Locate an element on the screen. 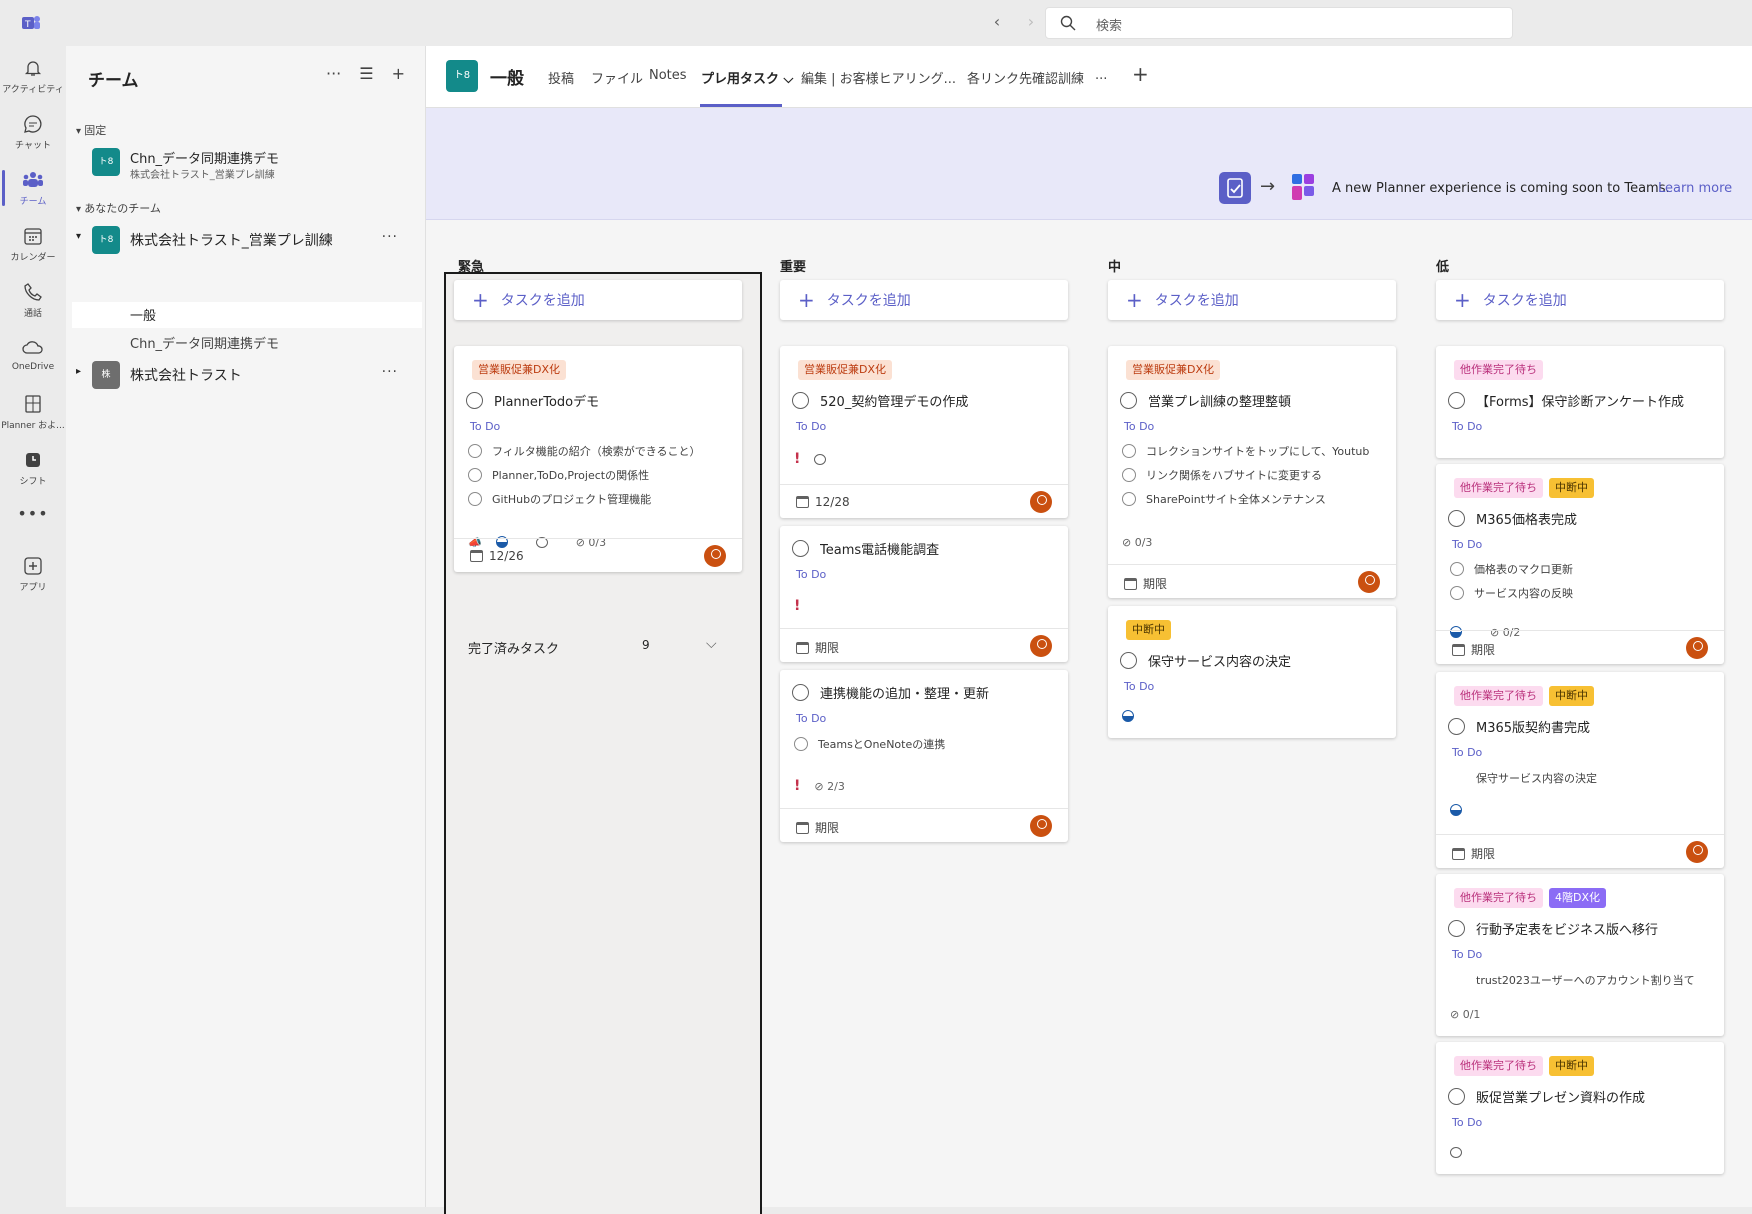 The image size is (1752, 1214). more-options-icon: ··· is located at coordinates (333, 73).